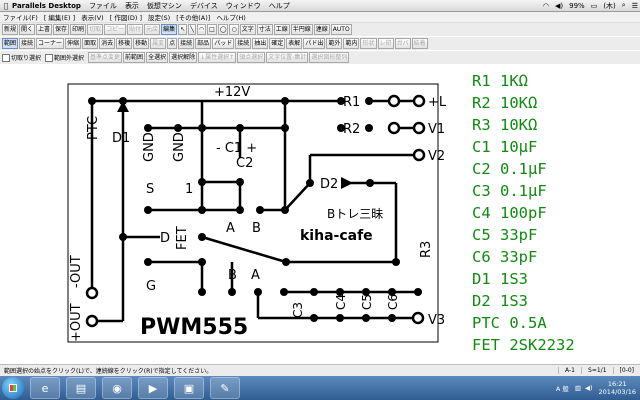 The image size is (640, 400). I want to click on auto-button: AUTO, so click(341, 29).